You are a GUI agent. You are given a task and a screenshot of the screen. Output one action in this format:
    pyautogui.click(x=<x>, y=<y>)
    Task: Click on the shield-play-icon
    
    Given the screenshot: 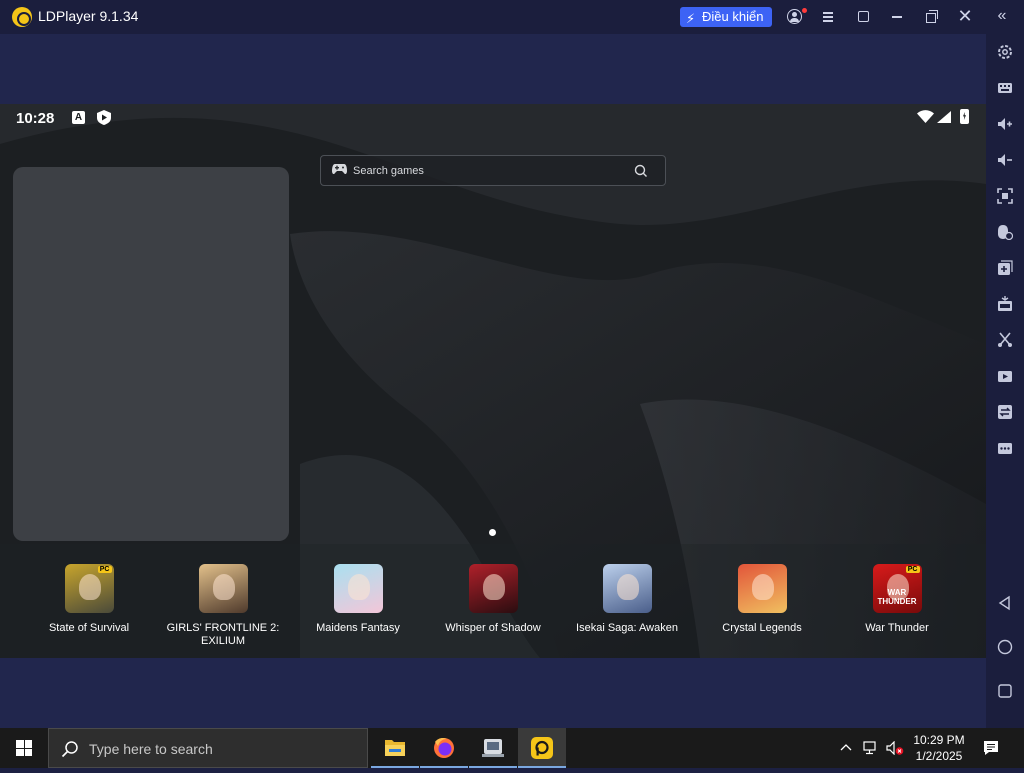 What is the action you would take?
    pyautogui.click(x=104, y=117)
    